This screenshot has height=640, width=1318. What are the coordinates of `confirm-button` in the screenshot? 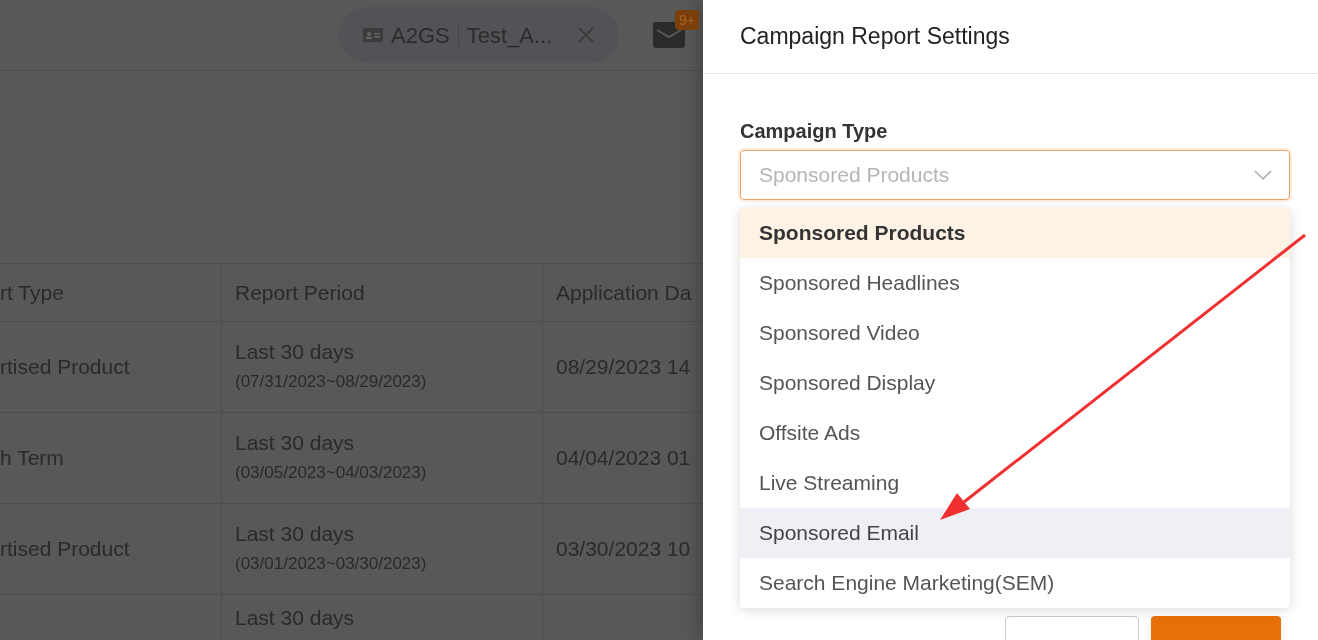 It's located at (1216, 628).